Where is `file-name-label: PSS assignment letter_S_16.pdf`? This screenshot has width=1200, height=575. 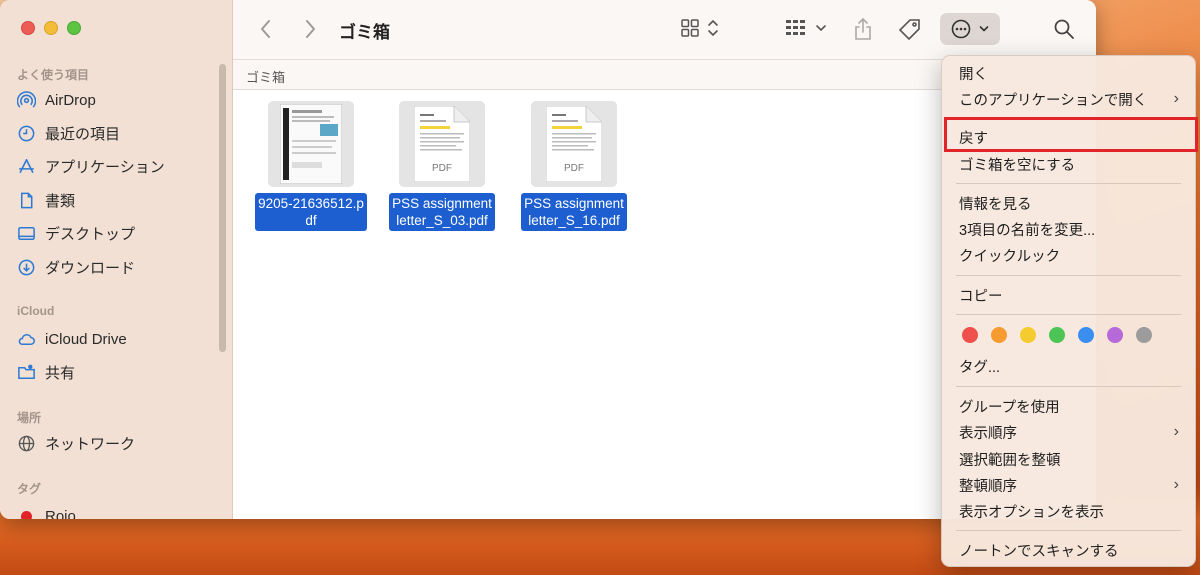
file-name-label: PSS assignment letter_S_16.pdf is located at coordinates (574, 212).